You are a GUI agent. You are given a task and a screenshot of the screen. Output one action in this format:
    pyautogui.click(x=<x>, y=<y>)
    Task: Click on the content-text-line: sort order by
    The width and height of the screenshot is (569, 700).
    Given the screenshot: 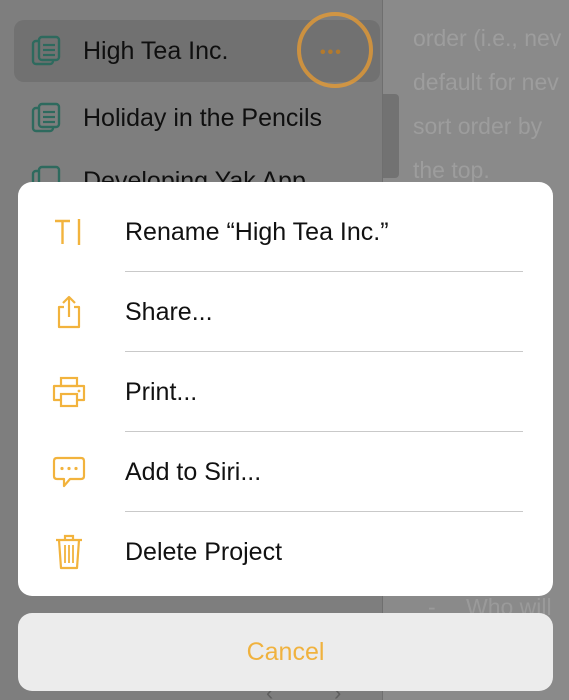 What is the action you would take?
    pyautogui.click(x=478, y=126)
    